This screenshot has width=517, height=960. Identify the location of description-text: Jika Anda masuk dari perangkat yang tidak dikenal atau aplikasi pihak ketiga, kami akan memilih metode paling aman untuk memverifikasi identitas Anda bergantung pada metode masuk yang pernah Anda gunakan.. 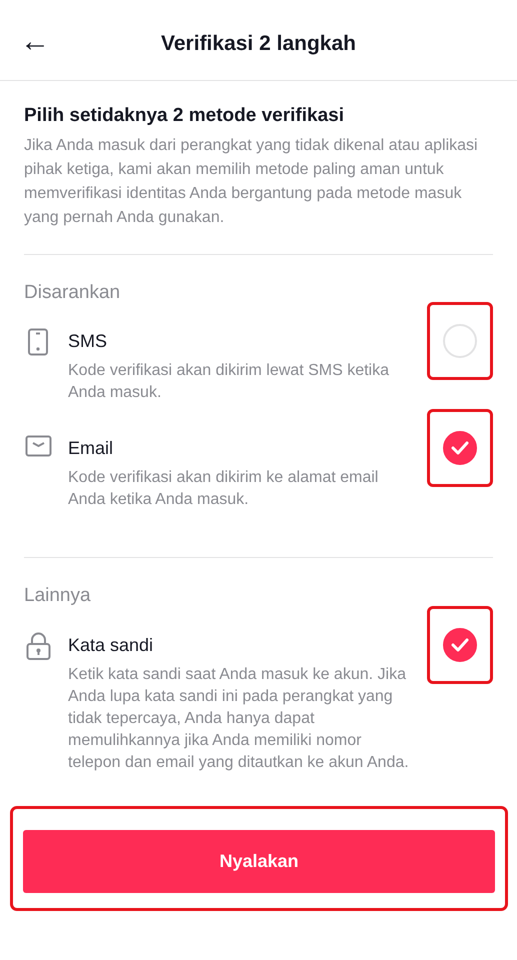
(251, 182).